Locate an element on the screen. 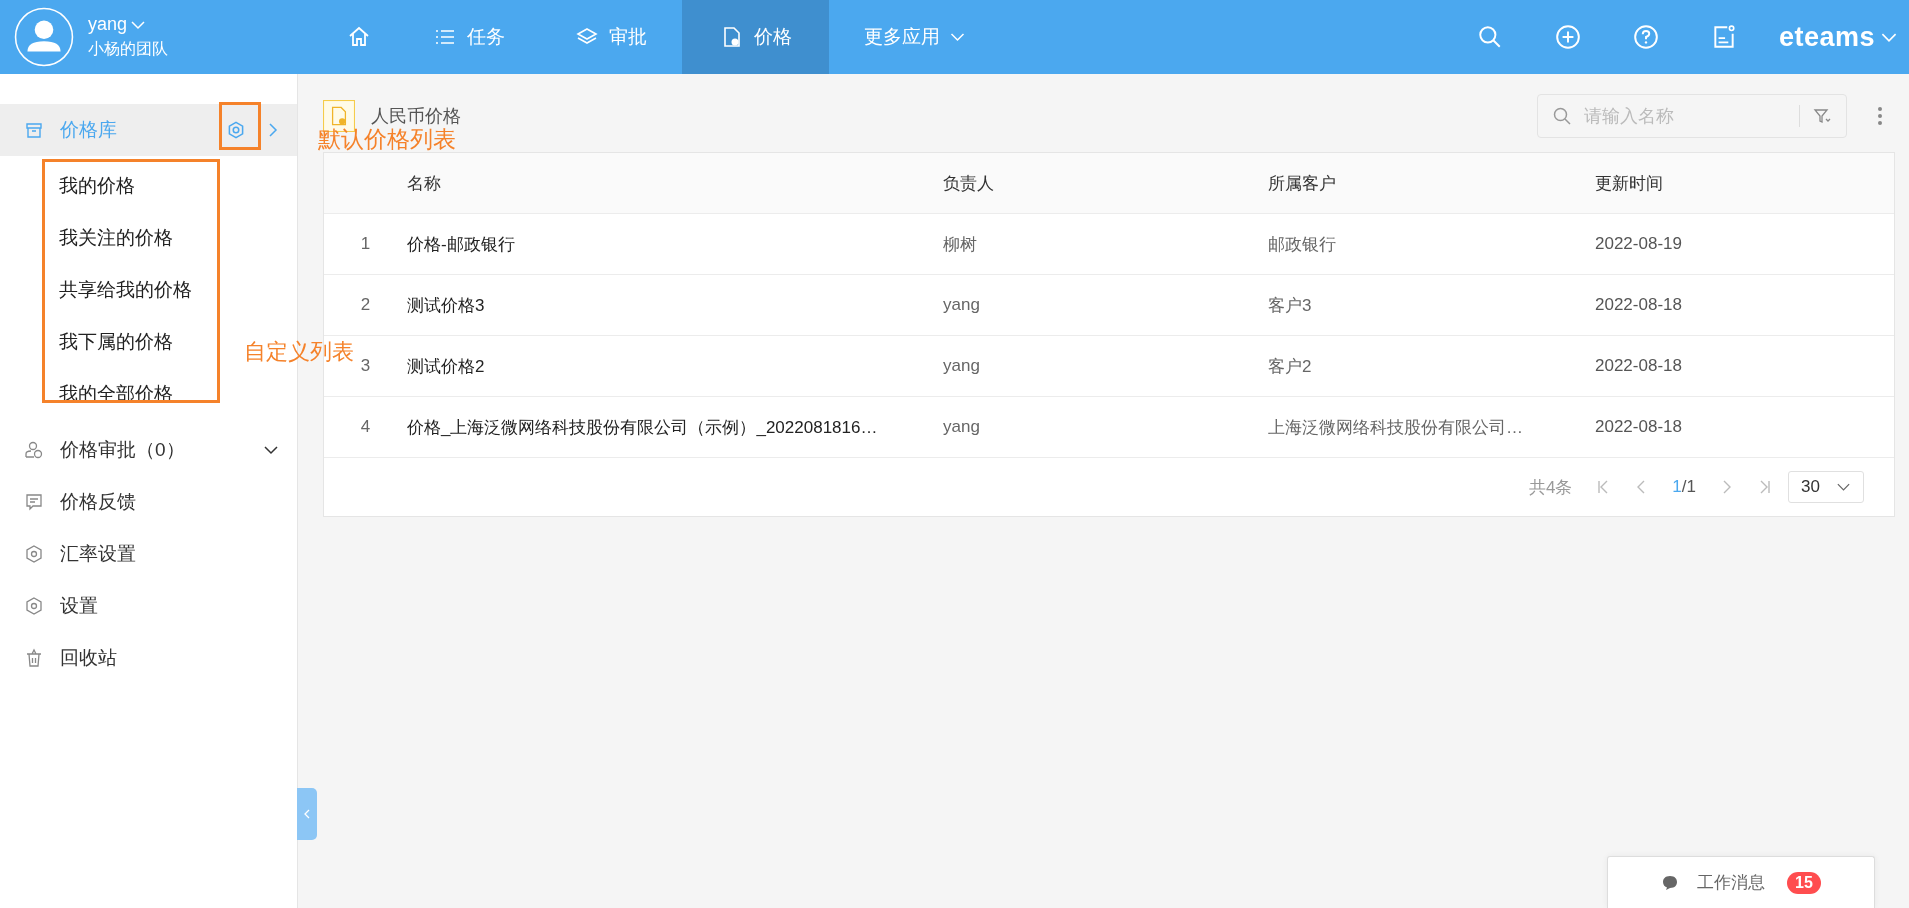 The image size is (1909, 908). box-icon is located at coordinates (34, 130).